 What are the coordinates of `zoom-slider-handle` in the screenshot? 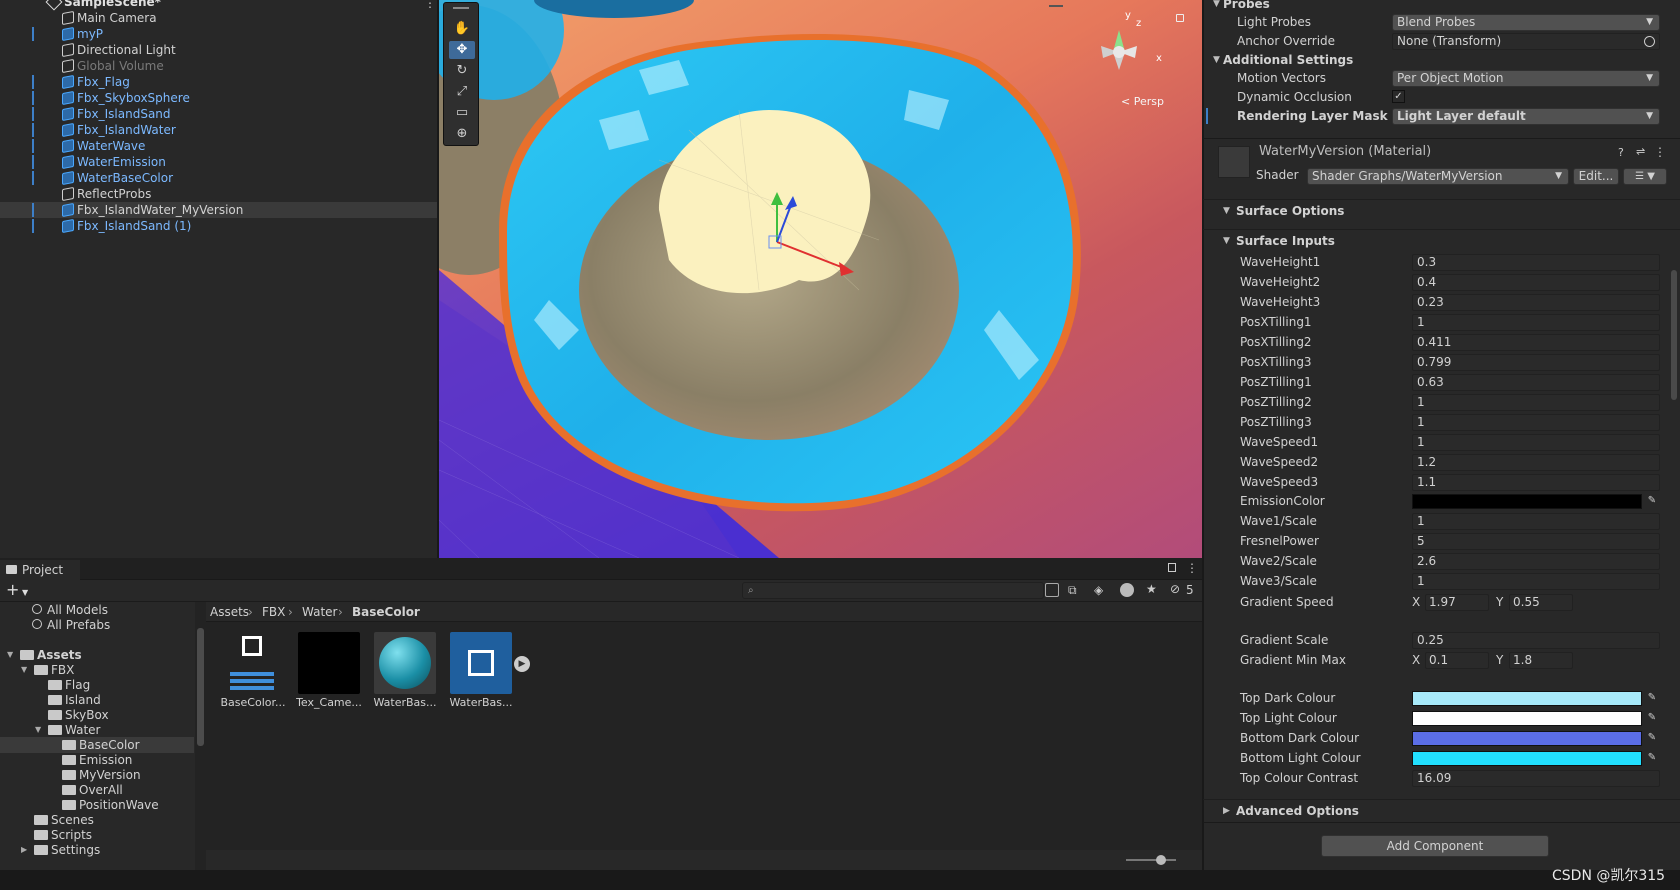 It's located at (1161, 860).